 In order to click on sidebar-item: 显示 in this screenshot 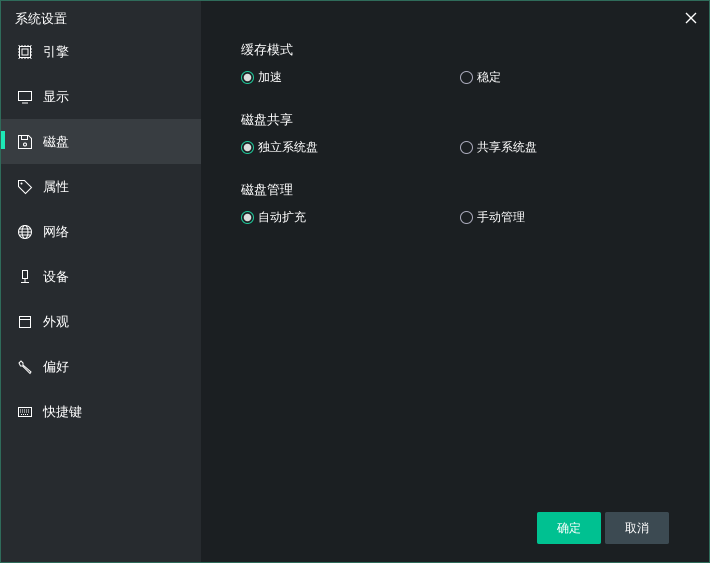, I will do `click(101, 96)`.